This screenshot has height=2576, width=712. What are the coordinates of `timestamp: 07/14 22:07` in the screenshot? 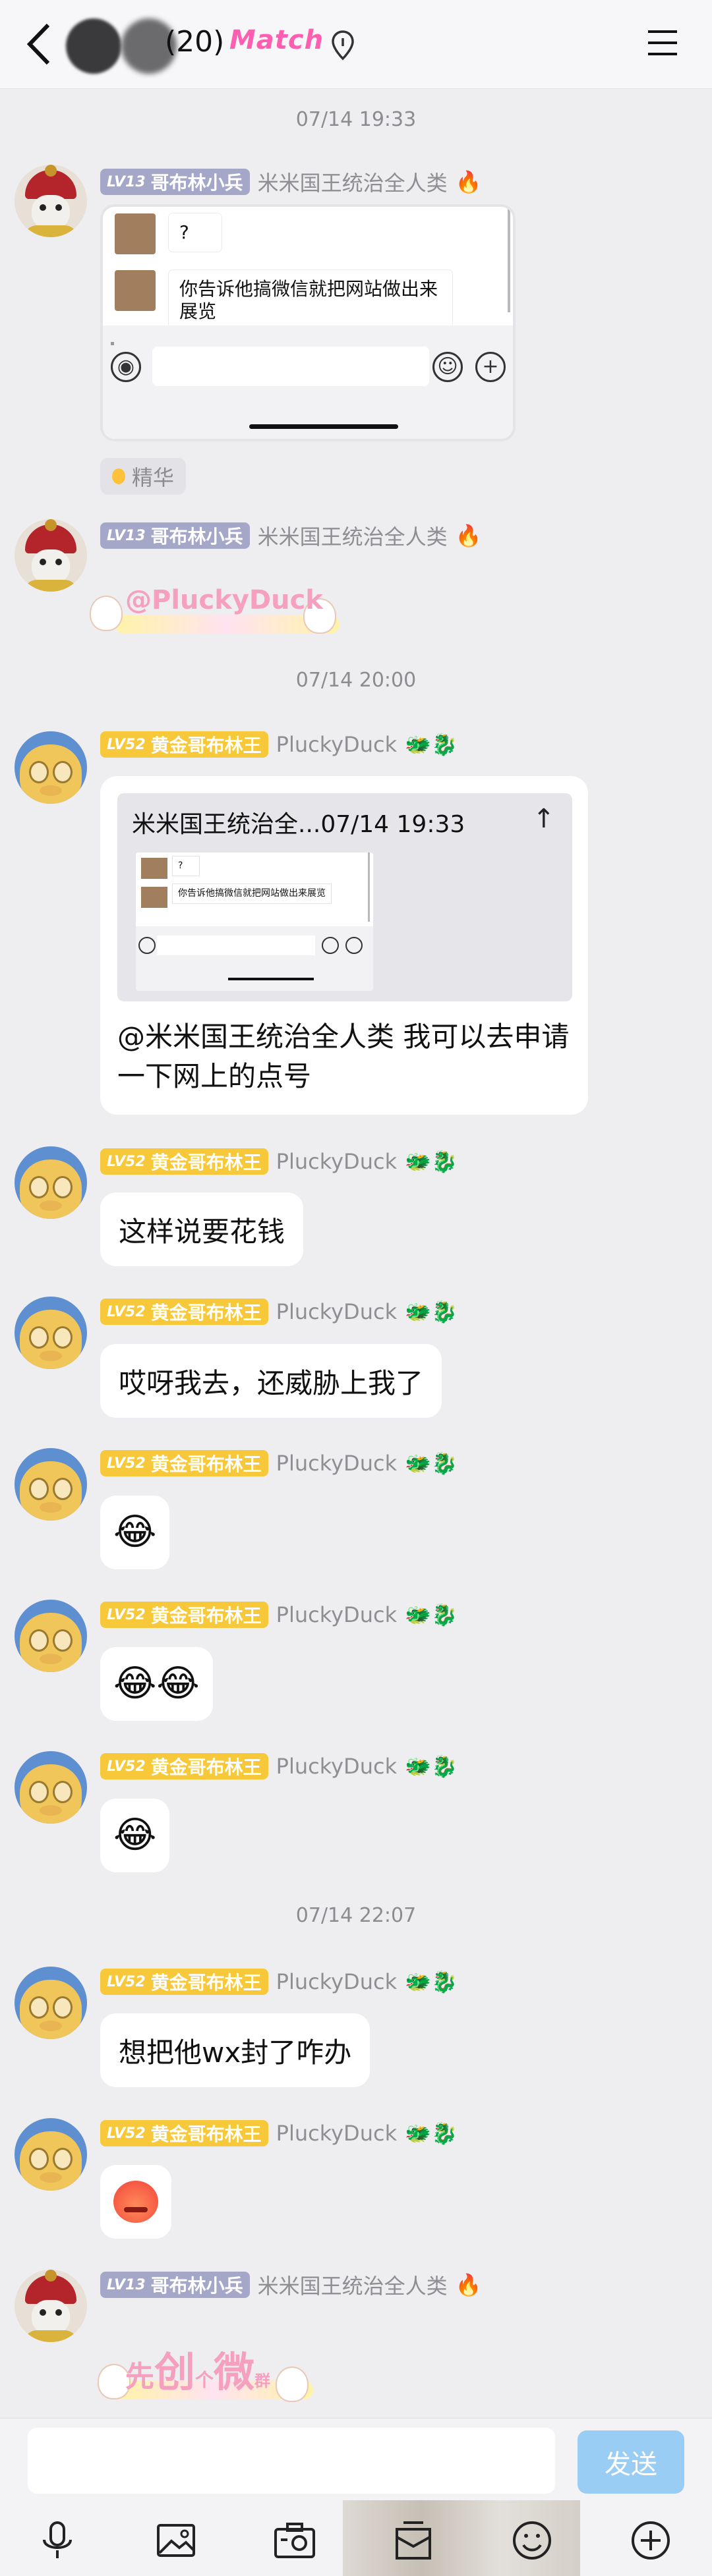 It's located at (356, 1915).